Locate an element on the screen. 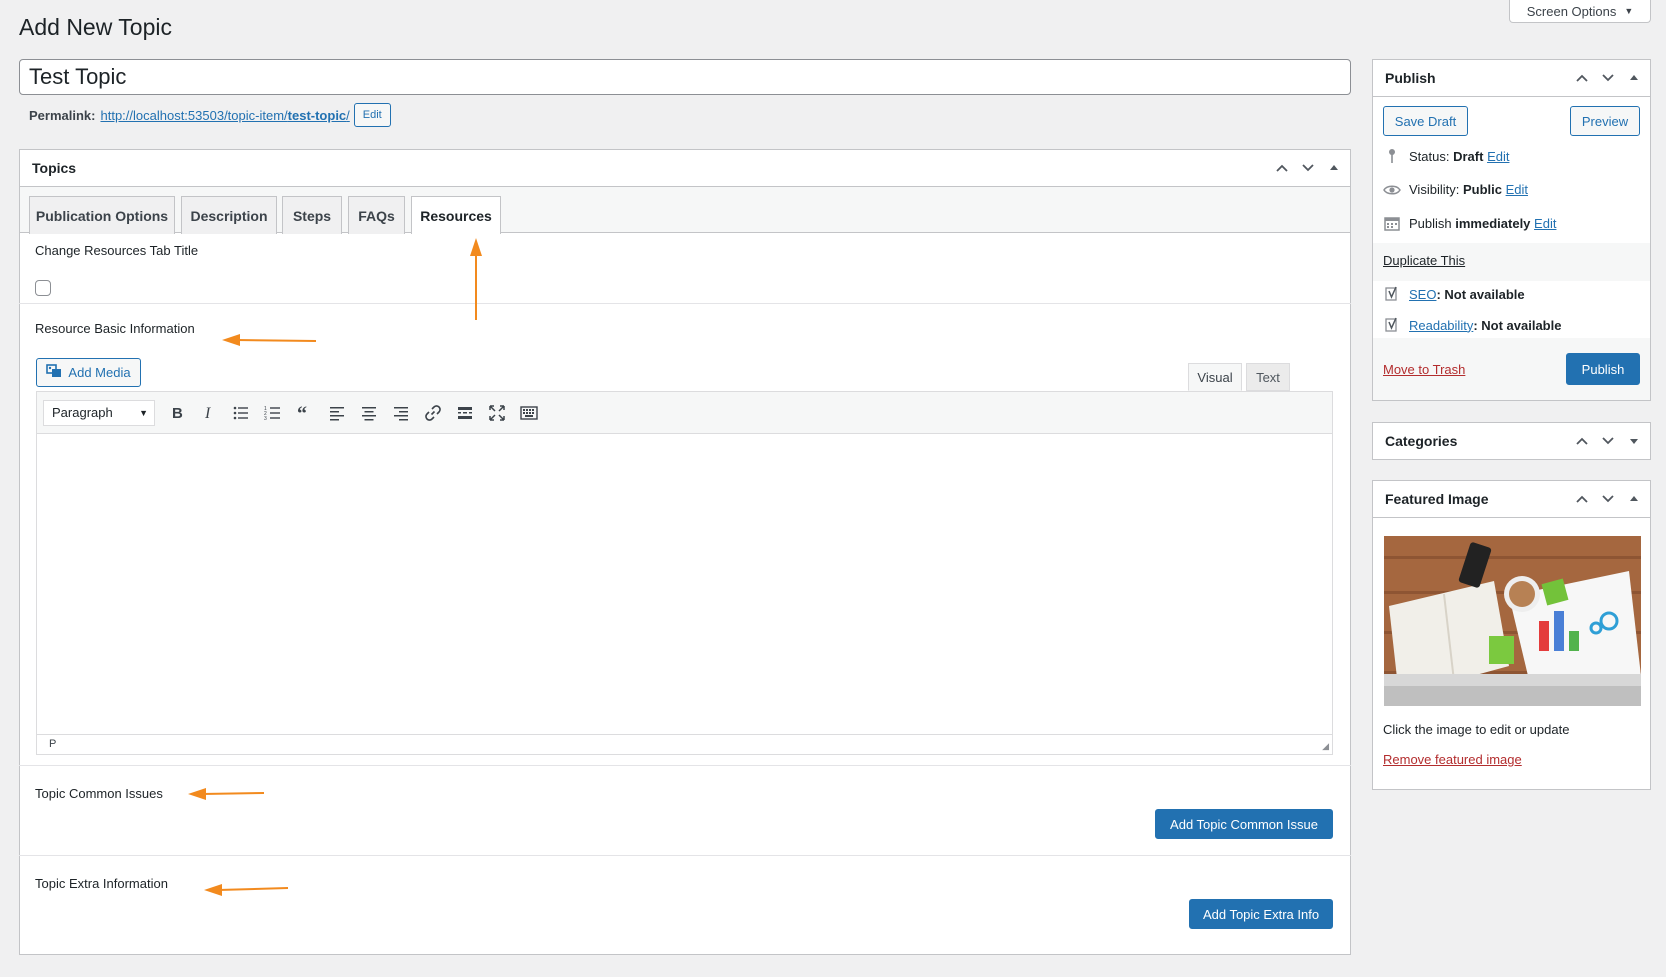 The height and width of the screenshot is (977, 1666). publish-title: Publish is located at coordinates (1410, 78).